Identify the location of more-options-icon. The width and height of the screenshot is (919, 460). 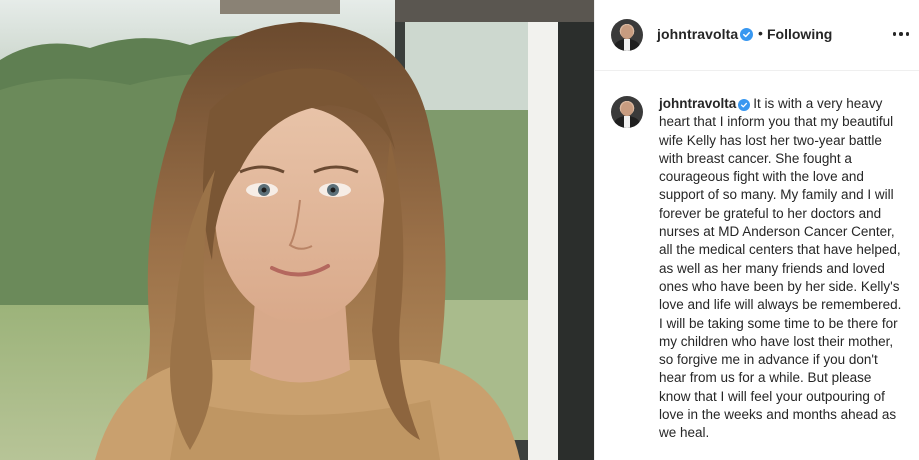
(901, 34).